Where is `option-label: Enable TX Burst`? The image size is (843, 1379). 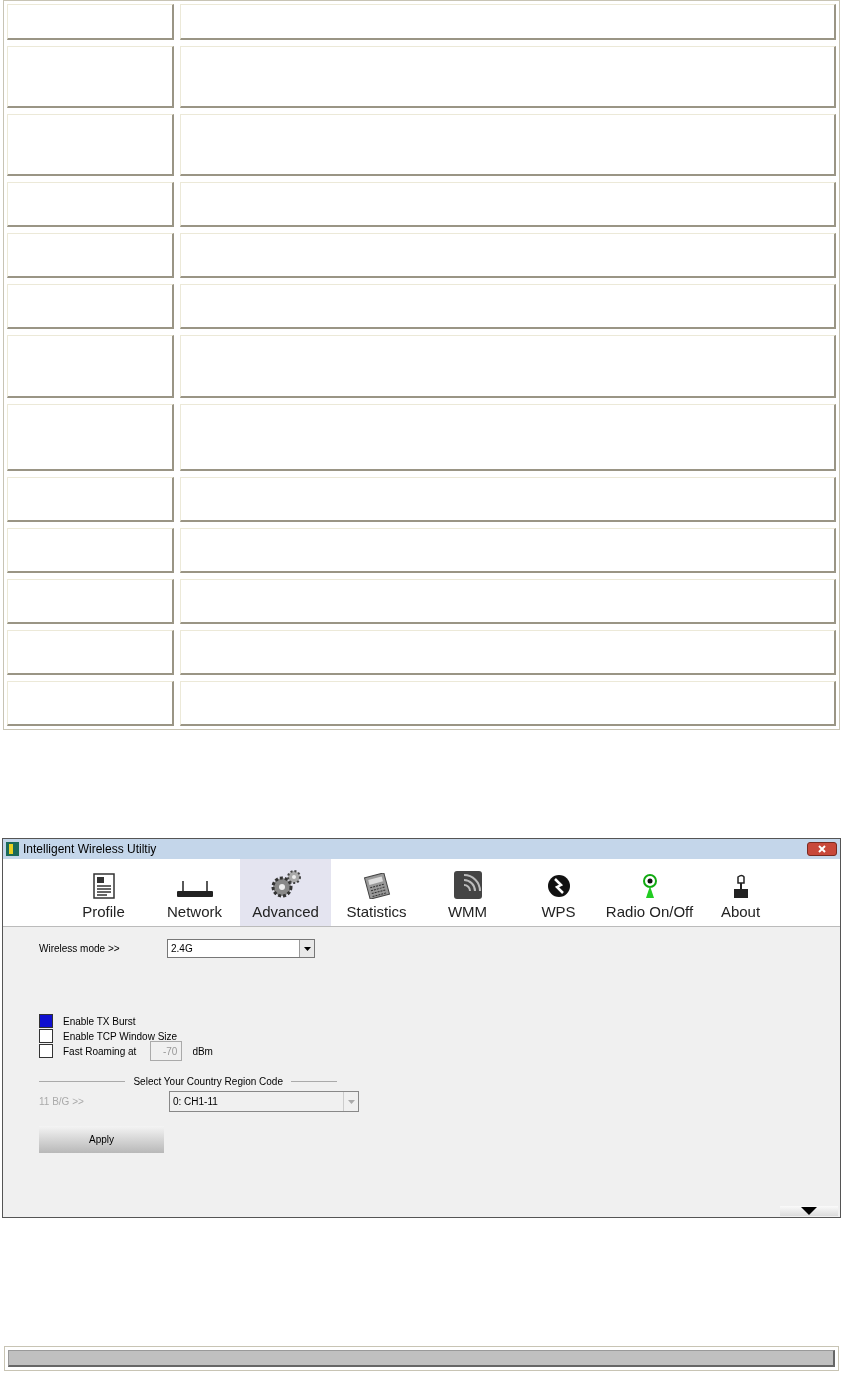 option-label: Enable TX Burst is located at coordinates (99, 1021).